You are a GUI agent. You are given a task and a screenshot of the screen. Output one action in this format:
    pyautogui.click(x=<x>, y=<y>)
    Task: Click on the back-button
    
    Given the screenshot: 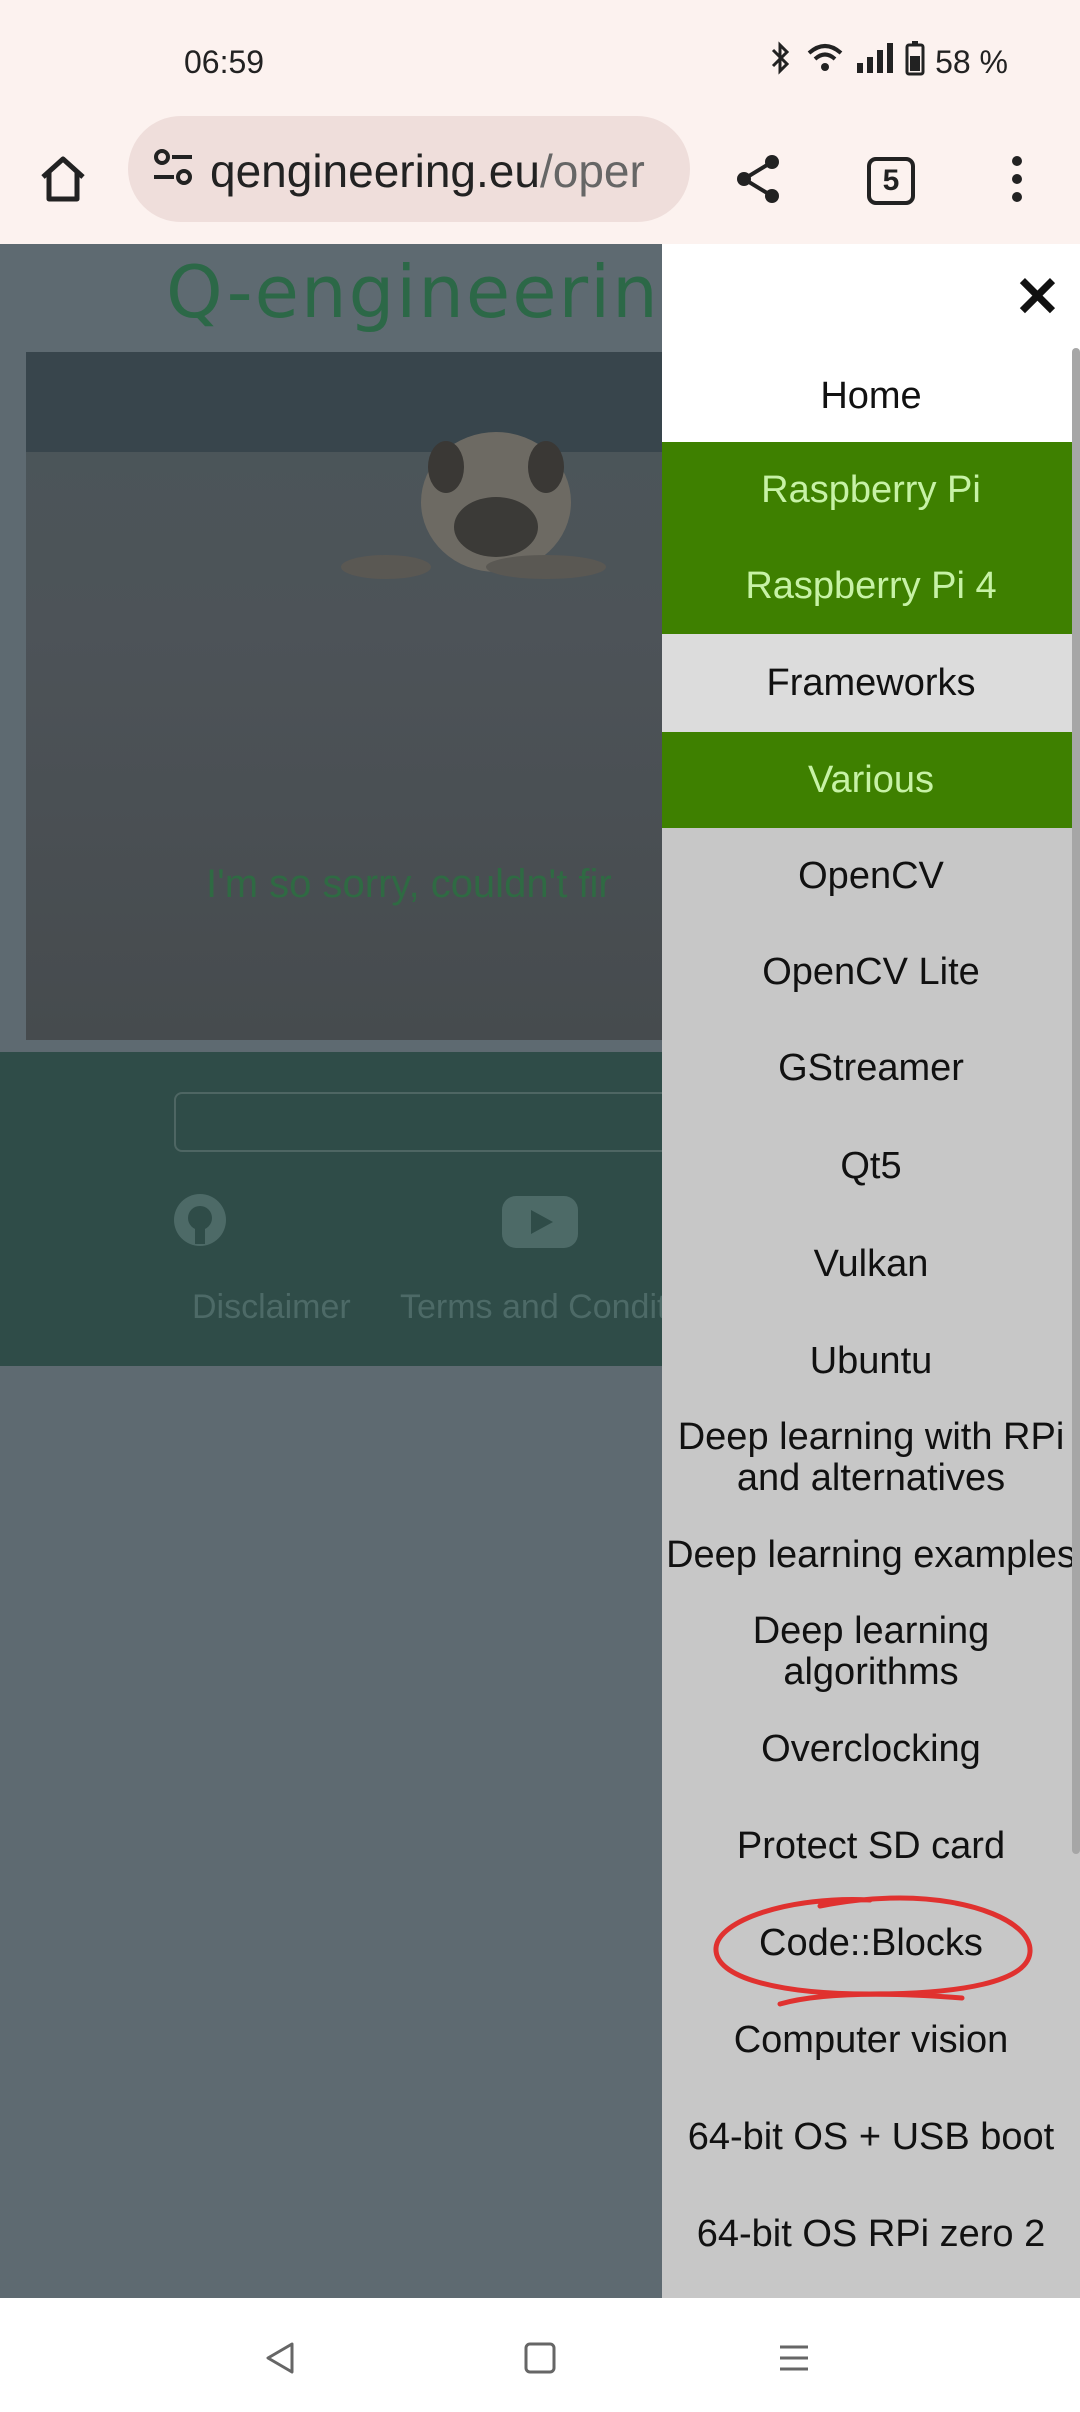 What is the action you would take?
    pyautogui.click(x=280, y=2358)
    